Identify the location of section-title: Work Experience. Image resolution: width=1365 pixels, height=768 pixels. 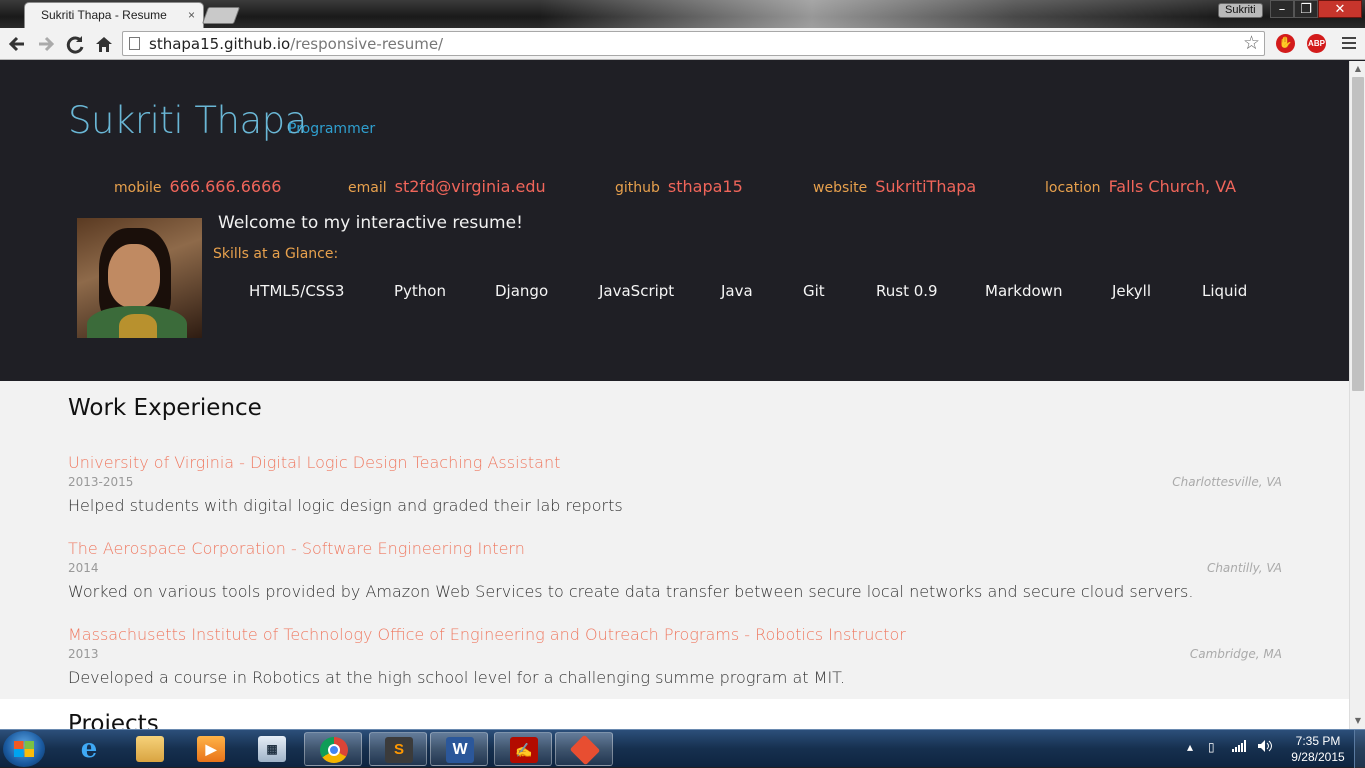
(165, 408).